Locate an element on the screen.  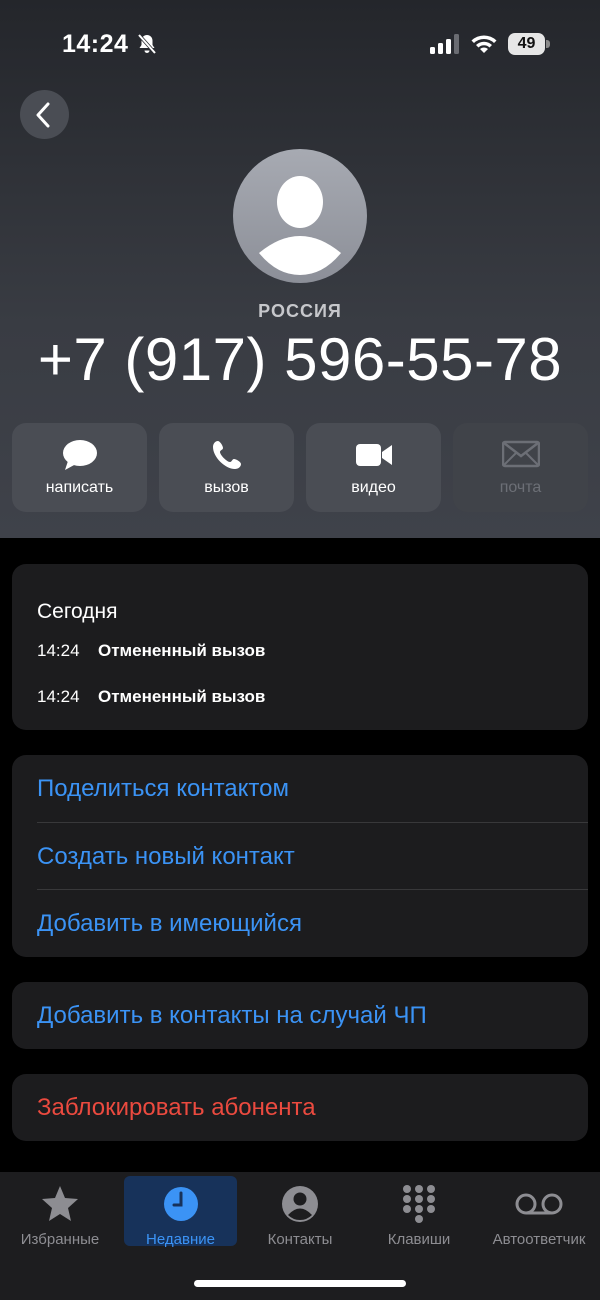
home-indicator is located at coordinates (300, 1283).